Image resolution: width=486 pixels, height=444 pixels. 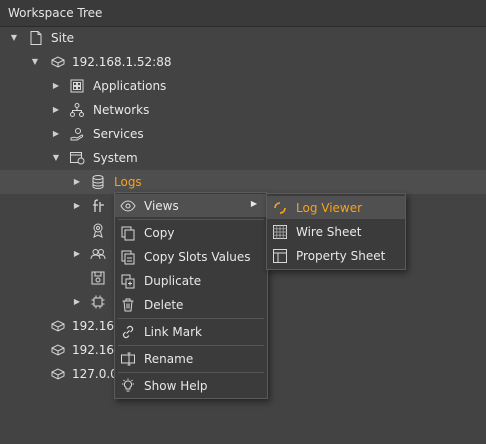 I want to click on views-submenu: Log Viewer Wire Sheet Property Sheet, so click(x=336, y=231).